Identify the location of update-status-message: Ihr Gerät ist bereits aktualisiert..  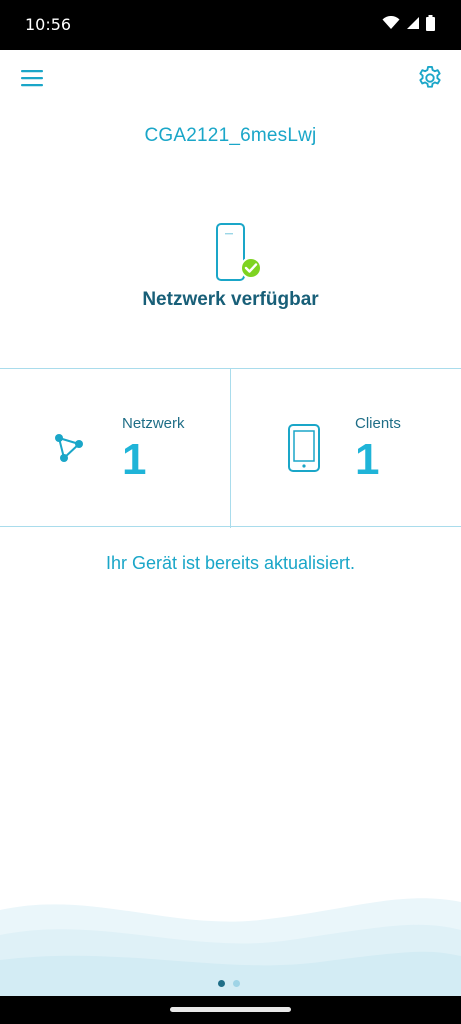
(230, 563).